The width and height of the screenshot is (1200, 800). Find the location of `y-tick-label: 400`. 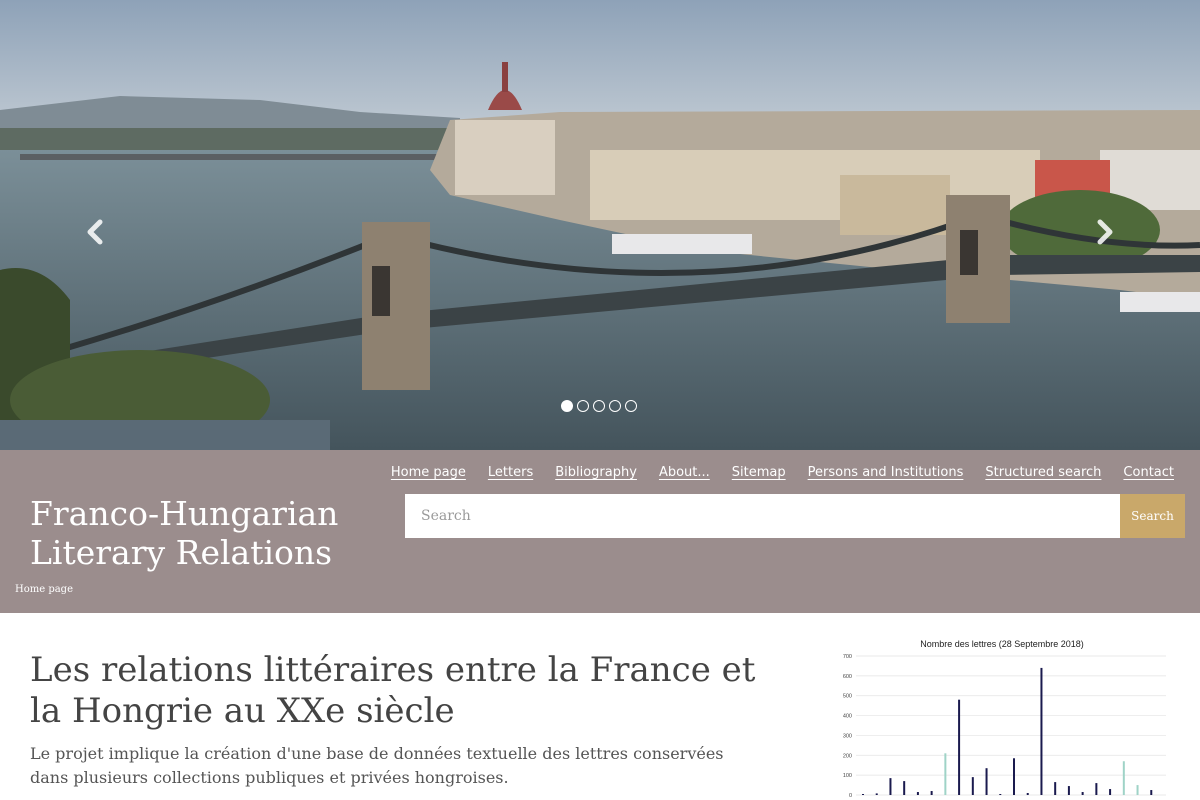

y-tick-label: 400 is located at coordinates (847, 717).